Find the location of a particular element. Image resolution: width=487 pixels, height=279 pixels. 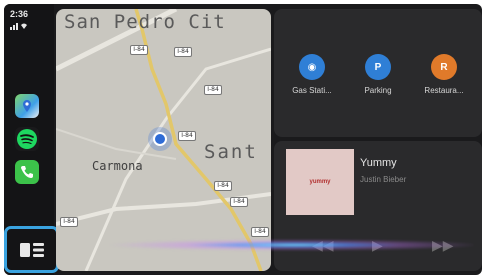

status-time: 2:36 is located at coordinates (19, 14).